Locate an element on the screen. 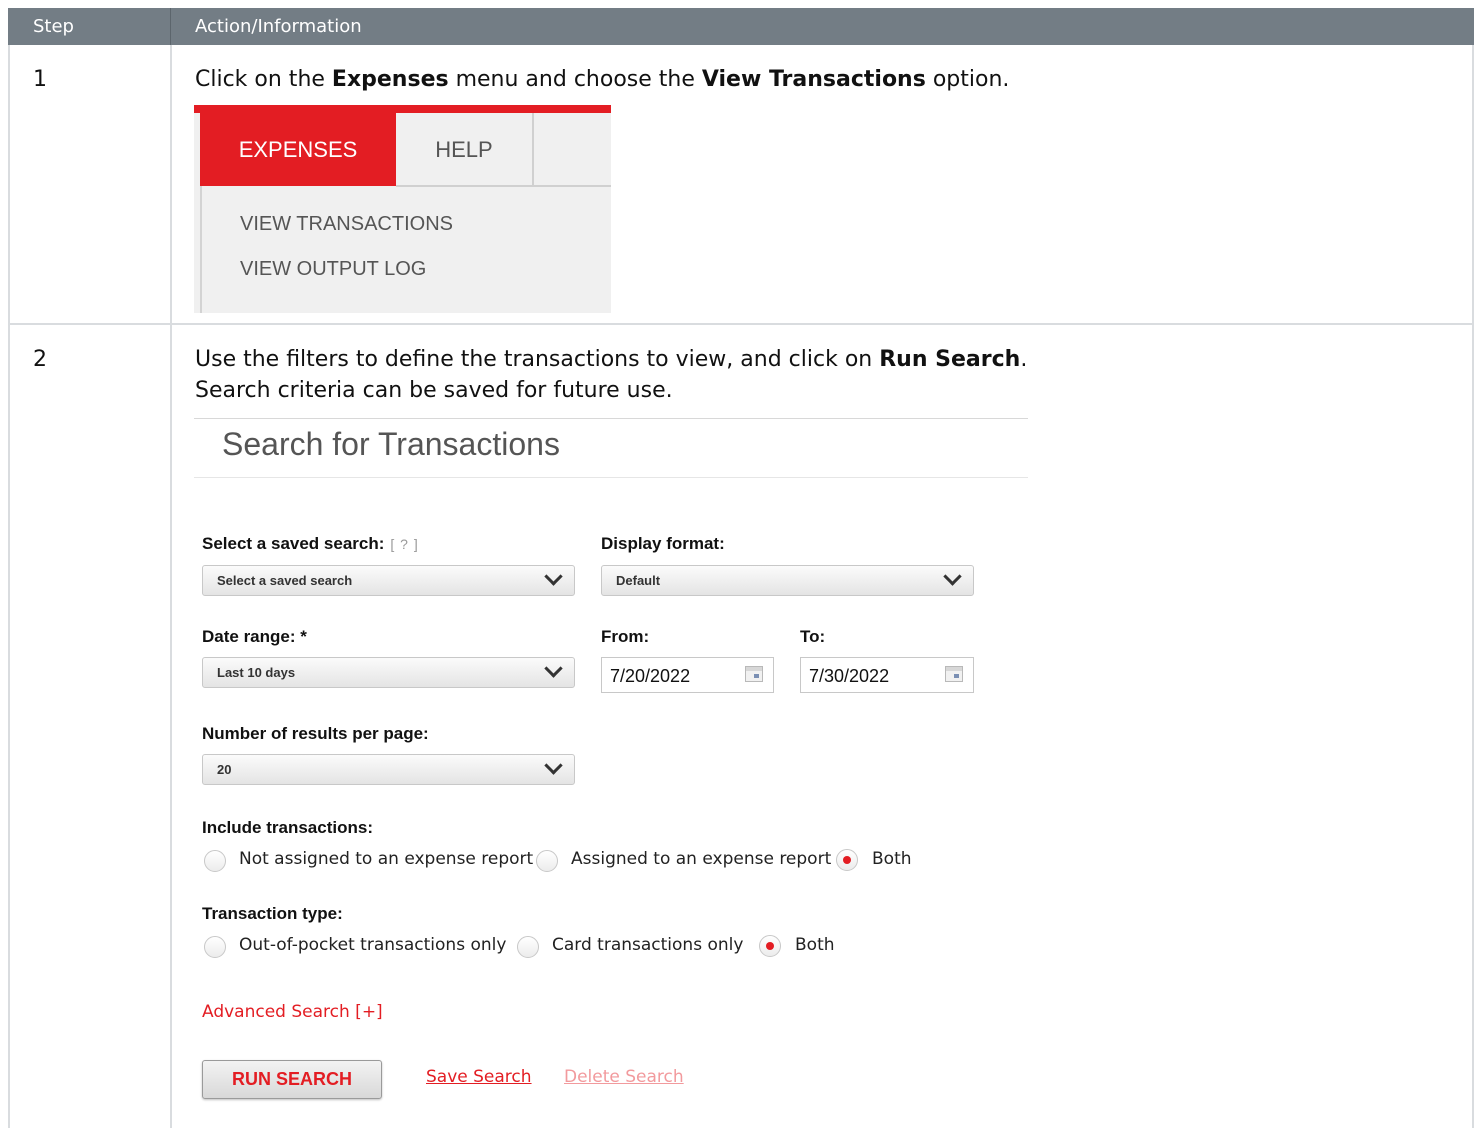 Image resolution: width=1480 pixels, height=1128 pixels. table-left-border is located at coordinates (9, 586).